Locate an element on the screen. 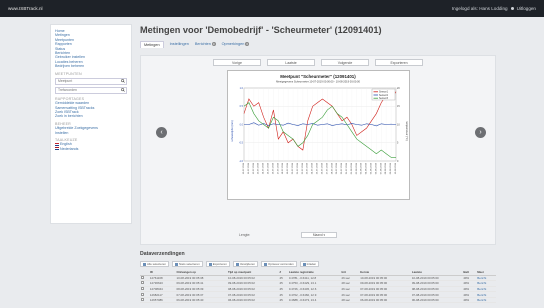  next-button: Volgende is located at coordinates (345, 62).